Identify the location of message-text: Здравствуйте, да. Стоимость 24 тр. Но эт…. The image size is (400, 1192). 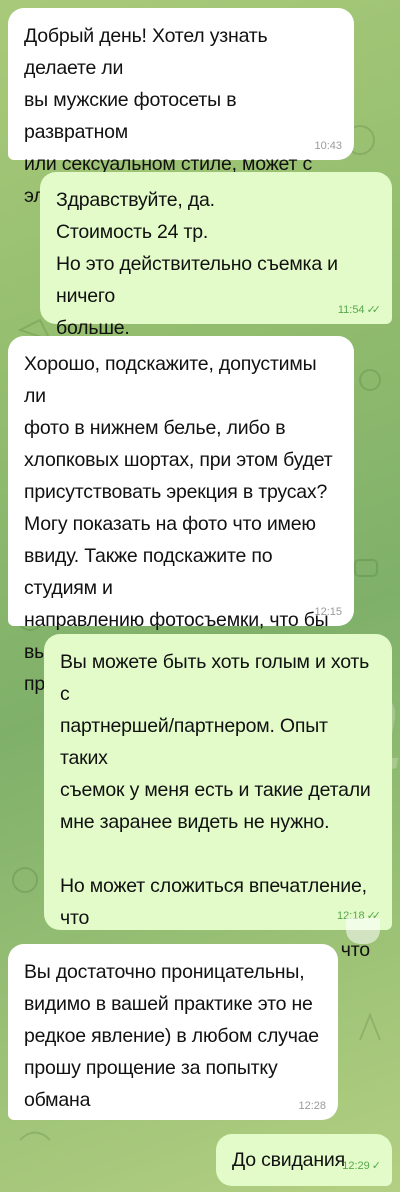
(197, 264).